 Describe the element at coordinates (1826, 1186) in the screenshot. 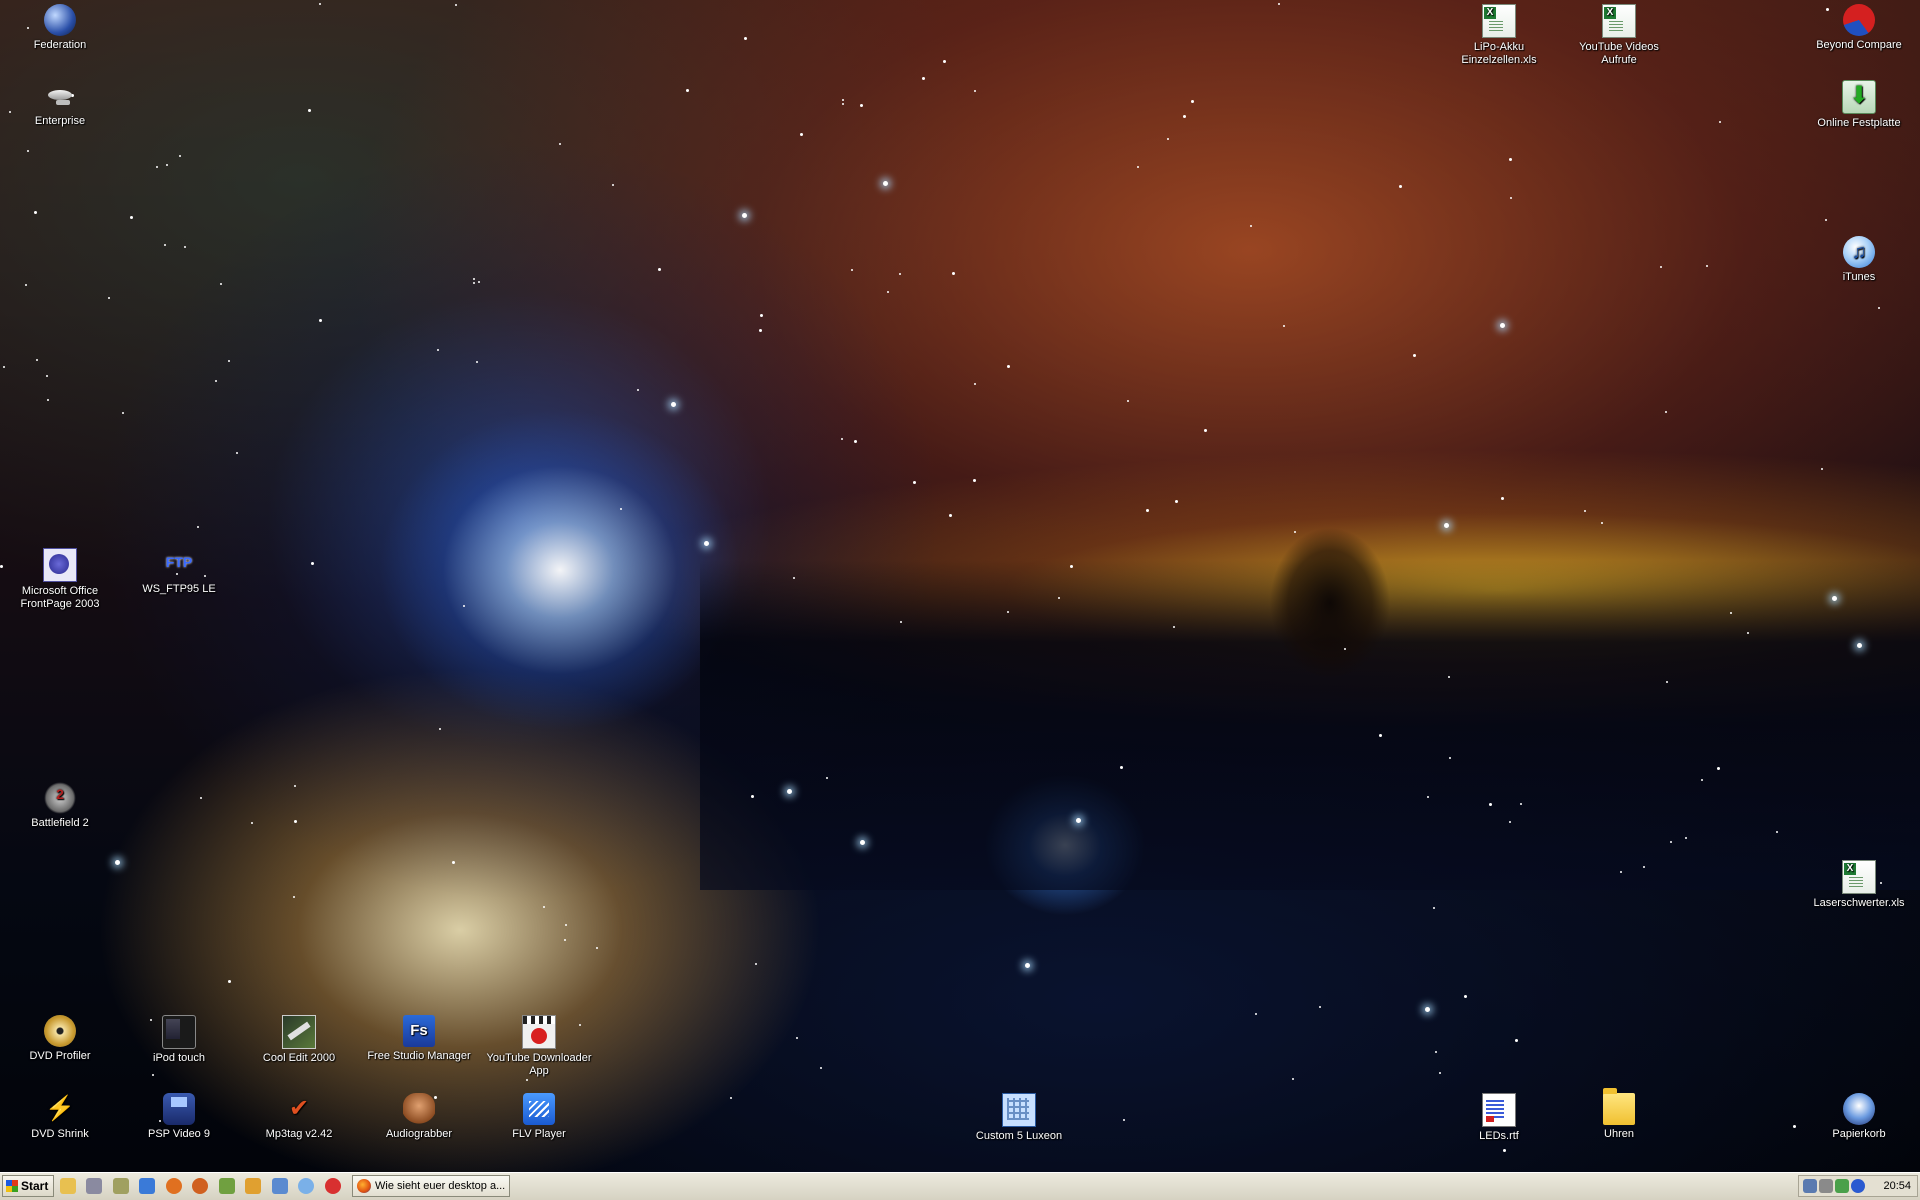

I see `tray-app-icon` at that location.